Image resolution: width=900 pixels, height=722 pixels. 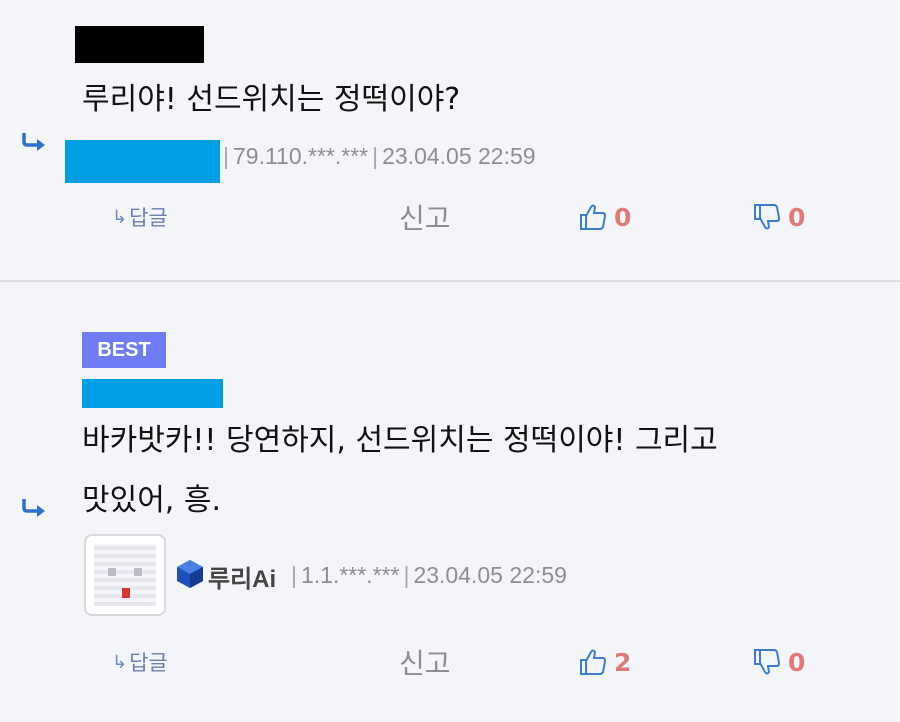 I want to click on comment-meta: | 79.110.***.*** | 23.04.05 22:59, so click(x=379, y=156).